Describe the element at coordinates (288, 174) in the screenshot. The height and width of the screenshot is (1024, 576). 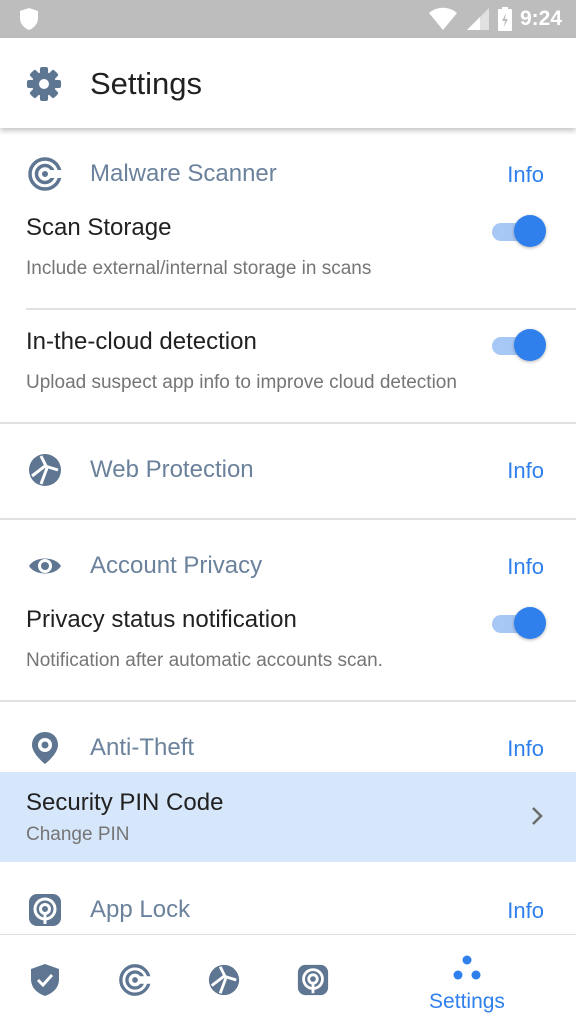
I see `section-header-malware-scanner: Malware Scanner Info` at that location.